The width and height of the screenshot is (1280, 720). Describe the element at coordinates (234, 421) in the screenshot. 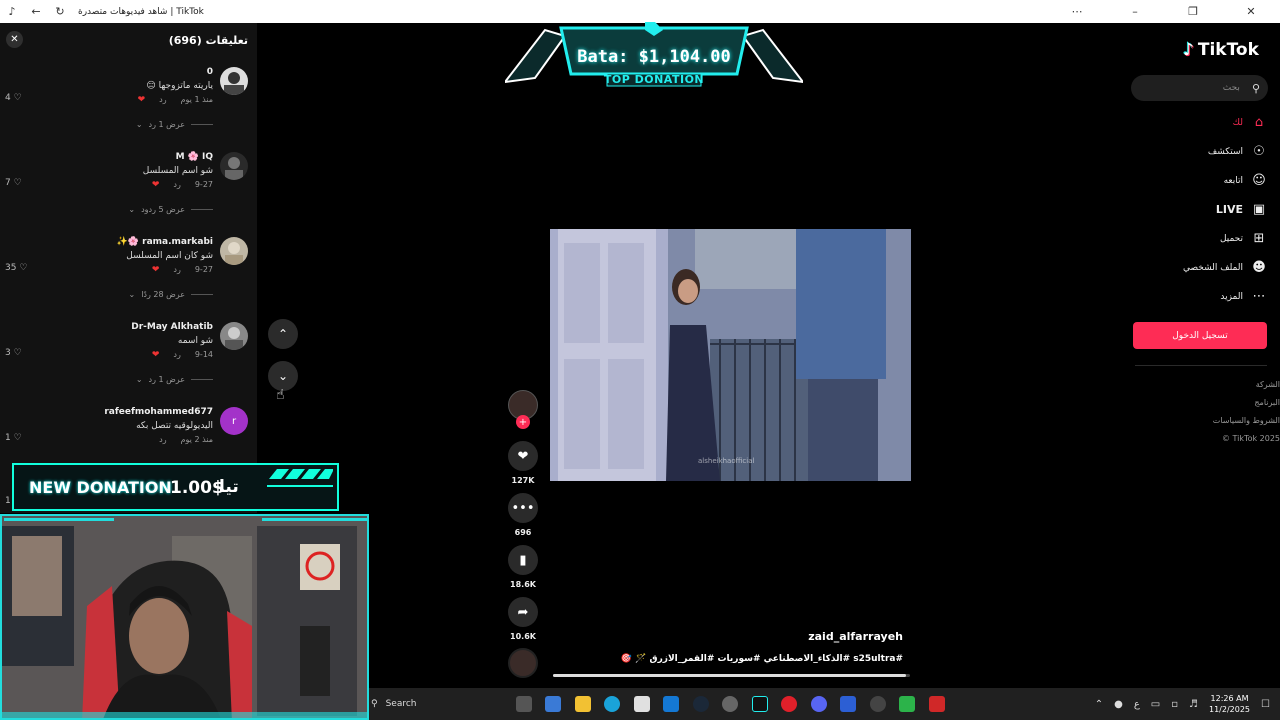

I see `avatar: r` at that location.